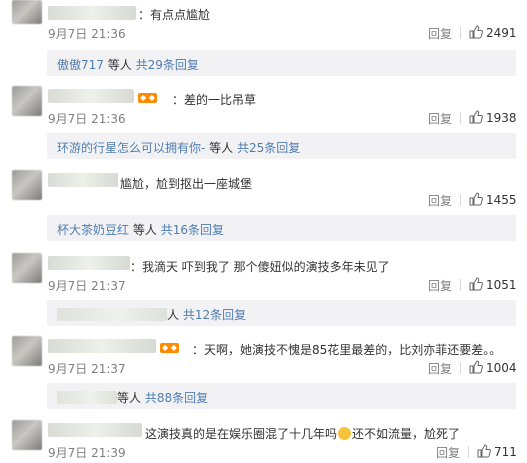  Describe the element at coordinates (93, 230) in the screenshot. I see `reply-user-link: 杯大茶奶豆红` at that location.